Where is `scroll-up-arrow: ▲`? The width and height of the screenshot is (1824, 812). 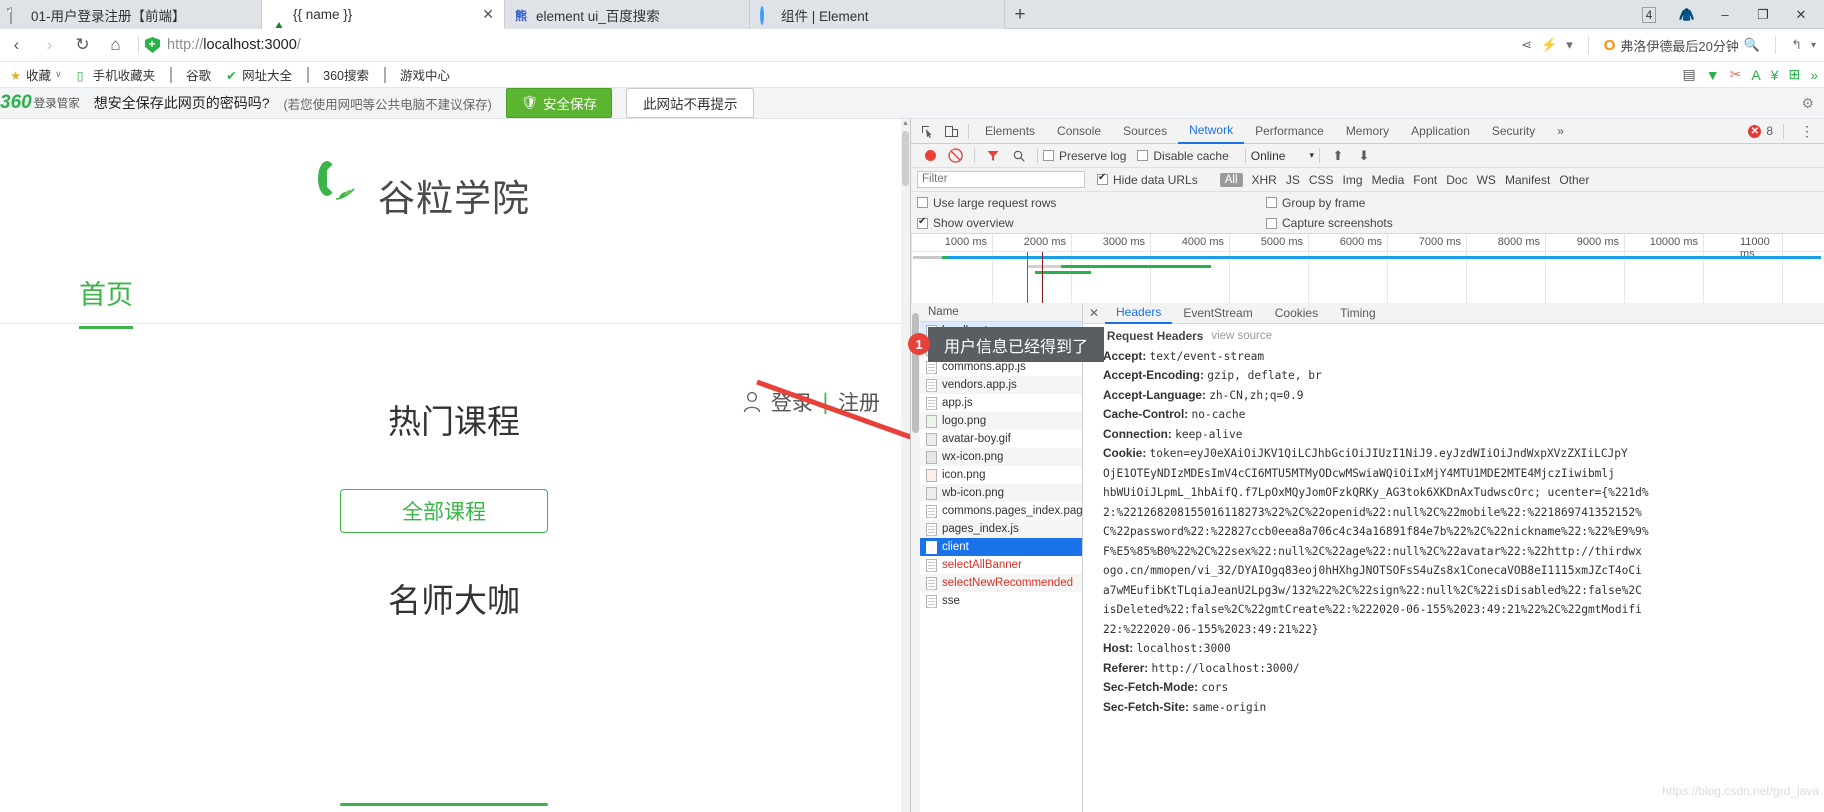 scroll-up-arrow: ▲ is located at coordinates (905, 123).